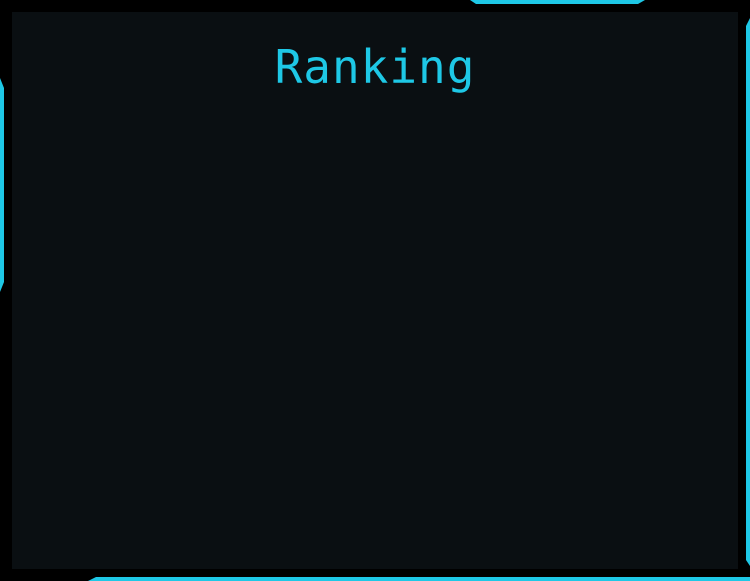  I want to click on frame-accent-left, so click(2, 185).